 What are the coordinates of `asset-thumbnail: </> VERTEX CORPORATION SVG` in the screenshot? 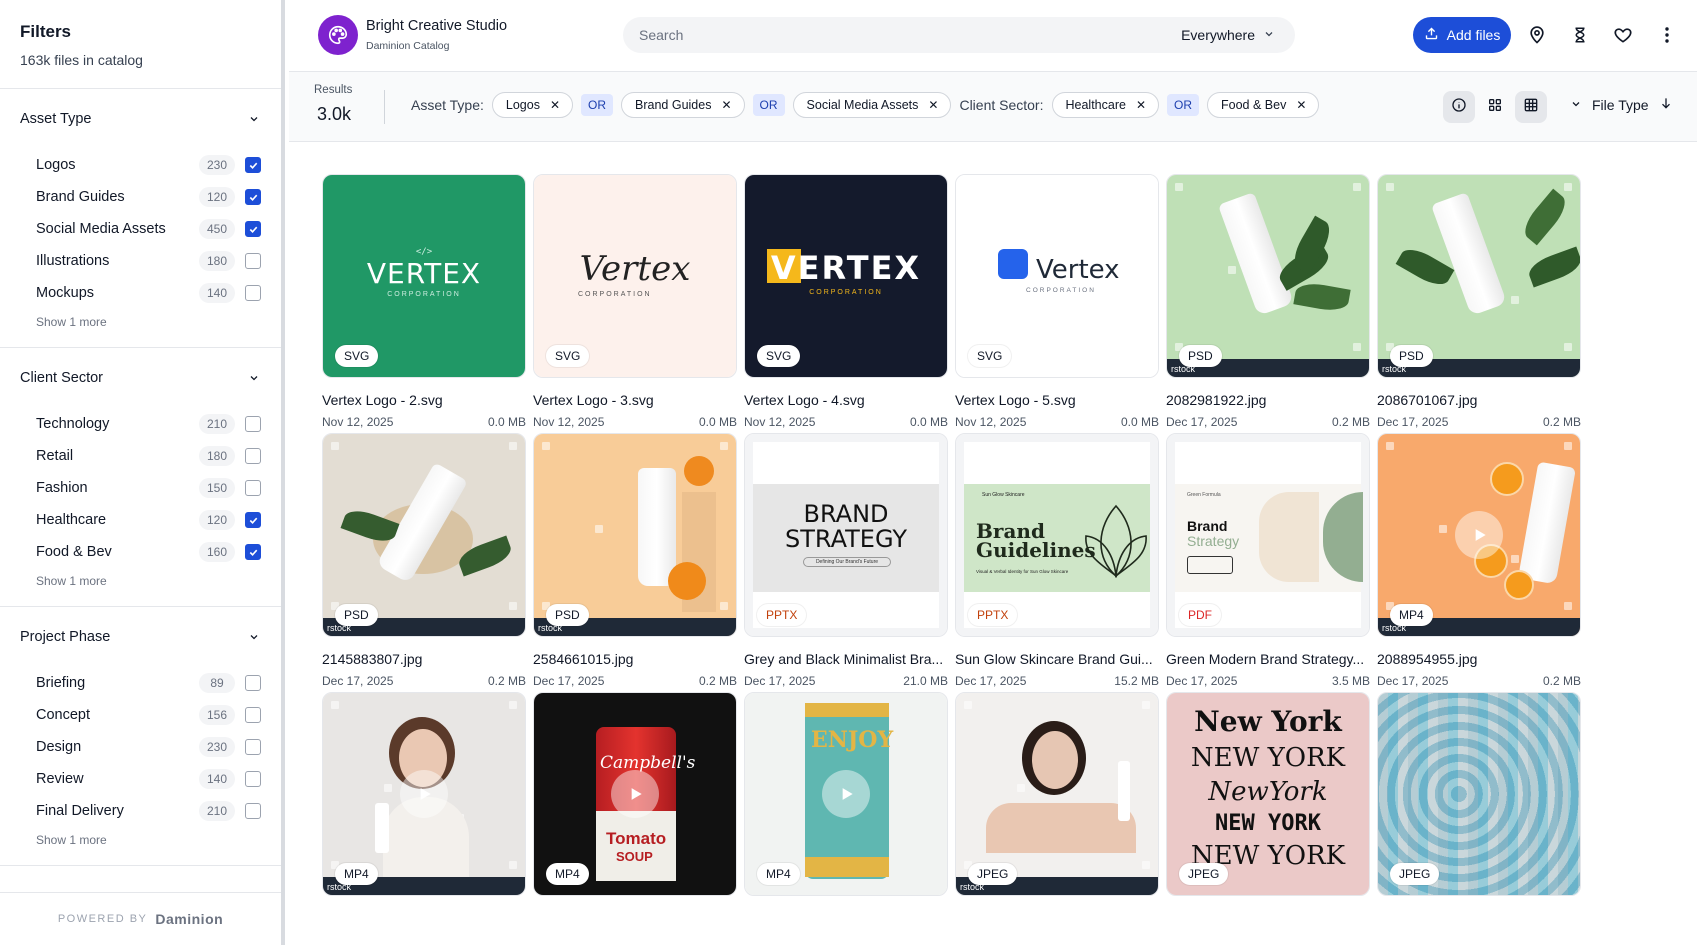 It's located at (424, 276).